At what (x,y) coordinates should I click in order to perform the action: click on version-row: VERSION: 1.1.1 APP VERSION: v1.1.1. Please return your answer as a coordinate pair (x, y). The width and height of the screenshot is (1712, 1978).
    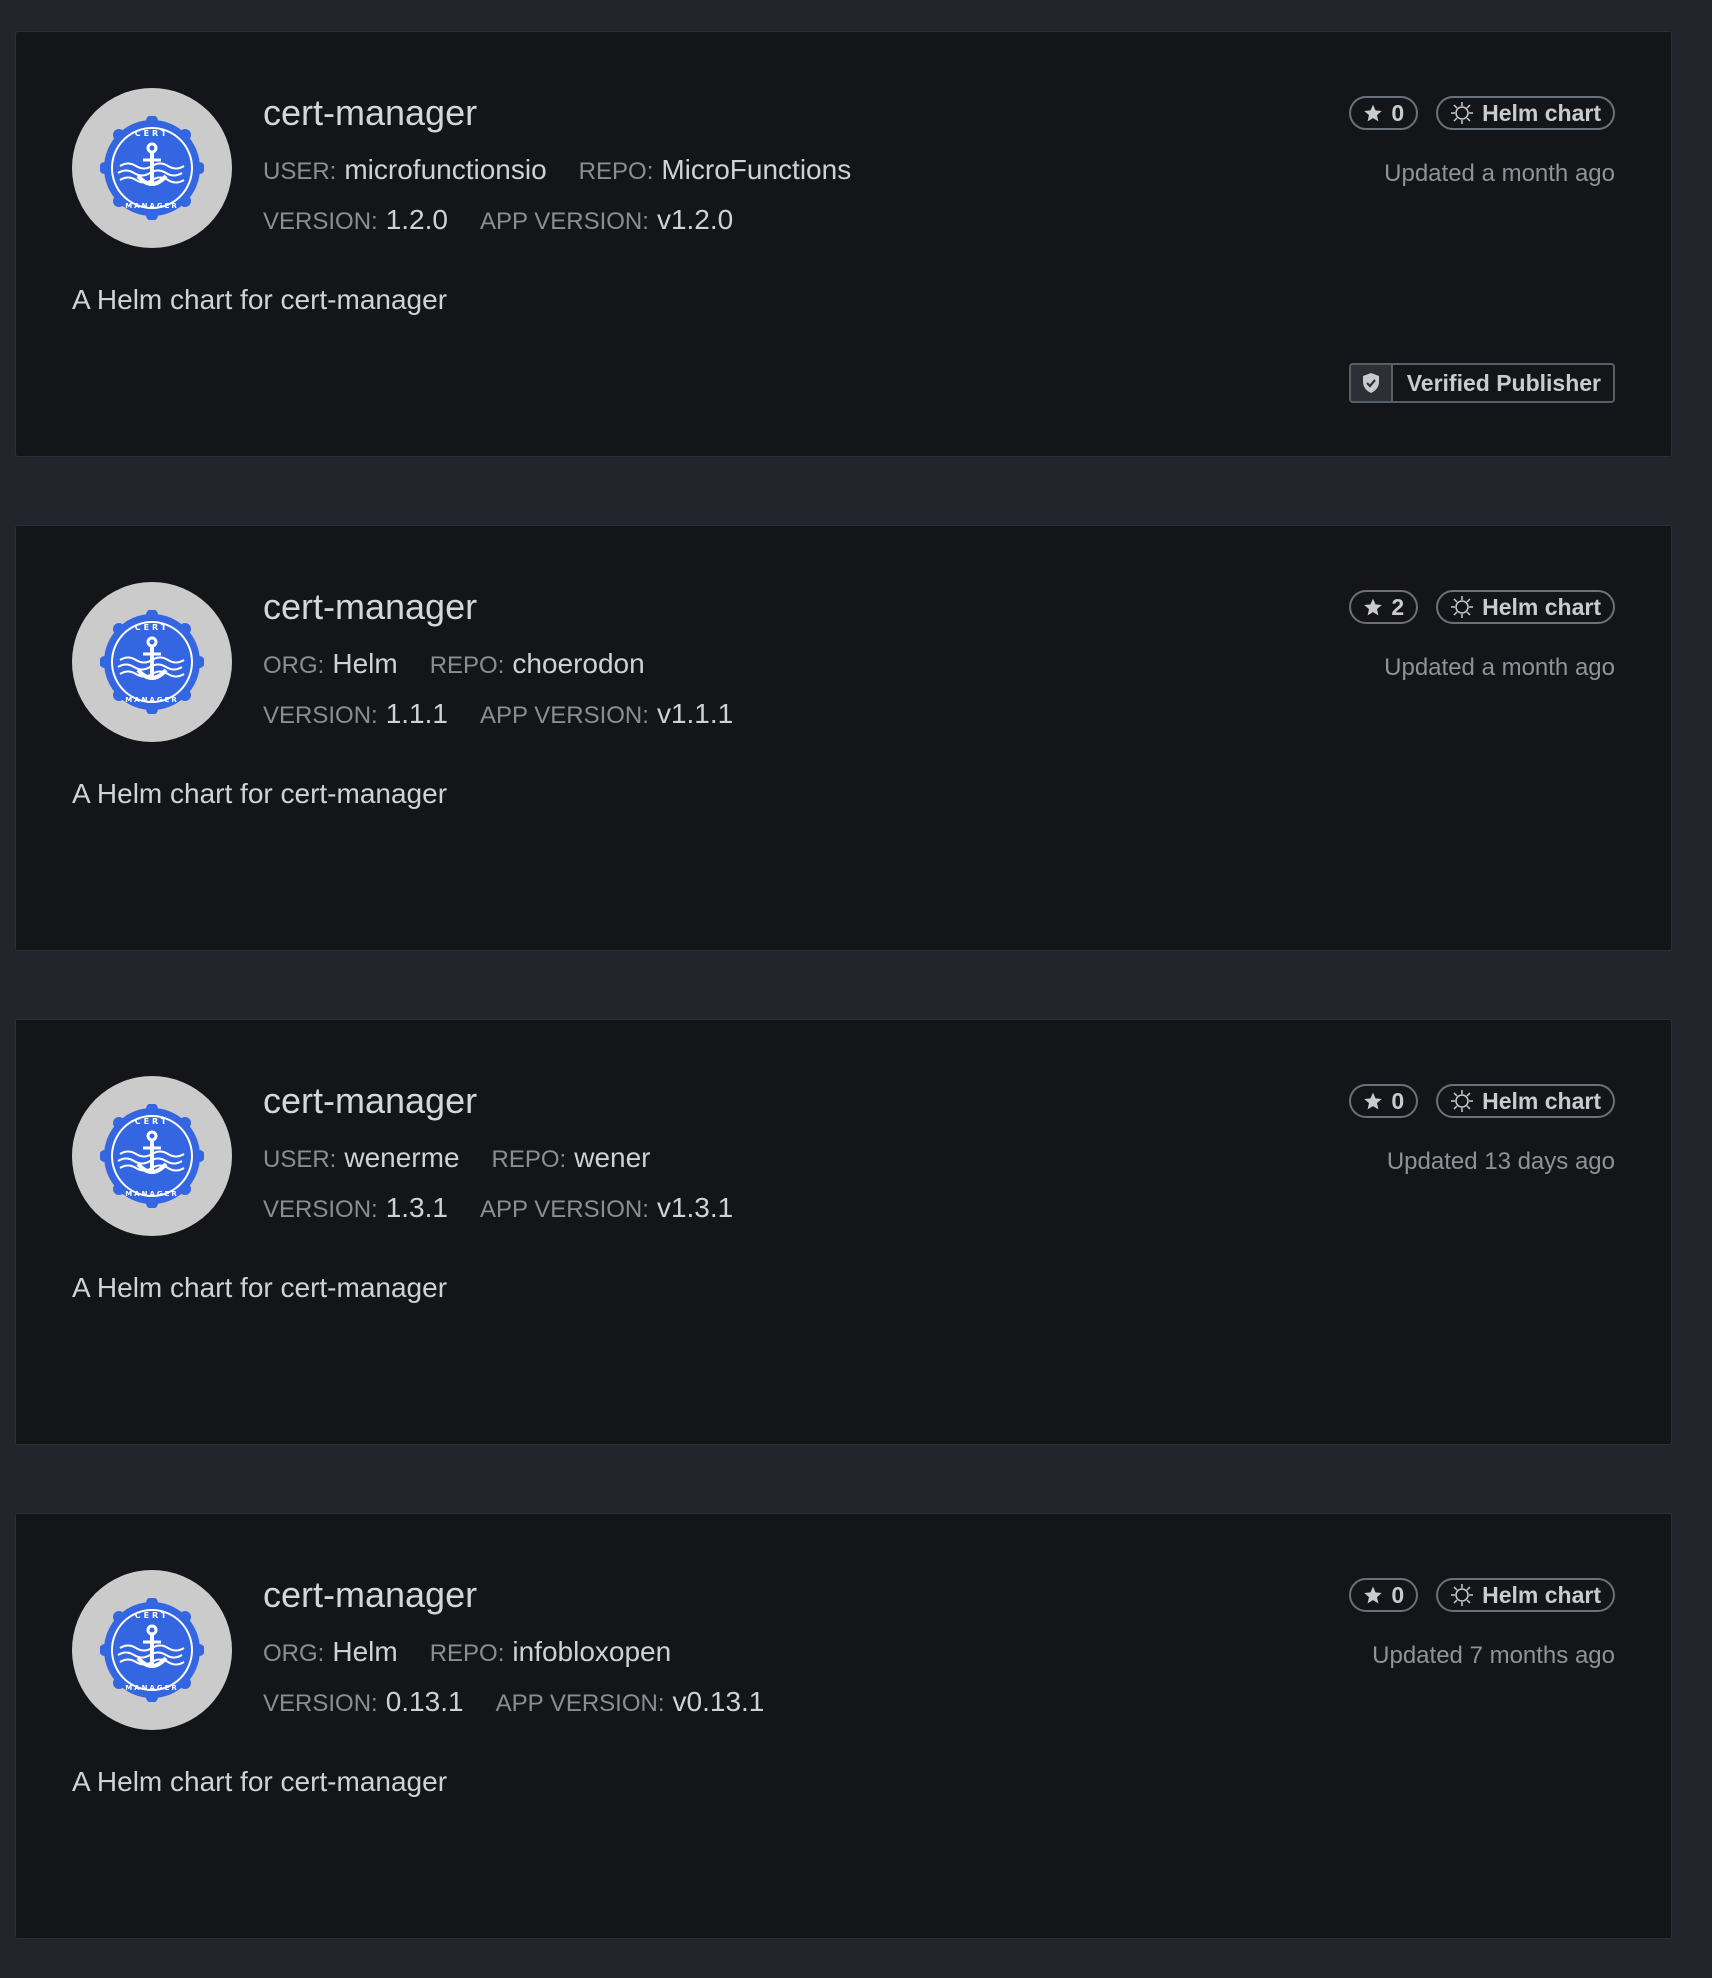
    Looking at the image, I should click on (498, 714).